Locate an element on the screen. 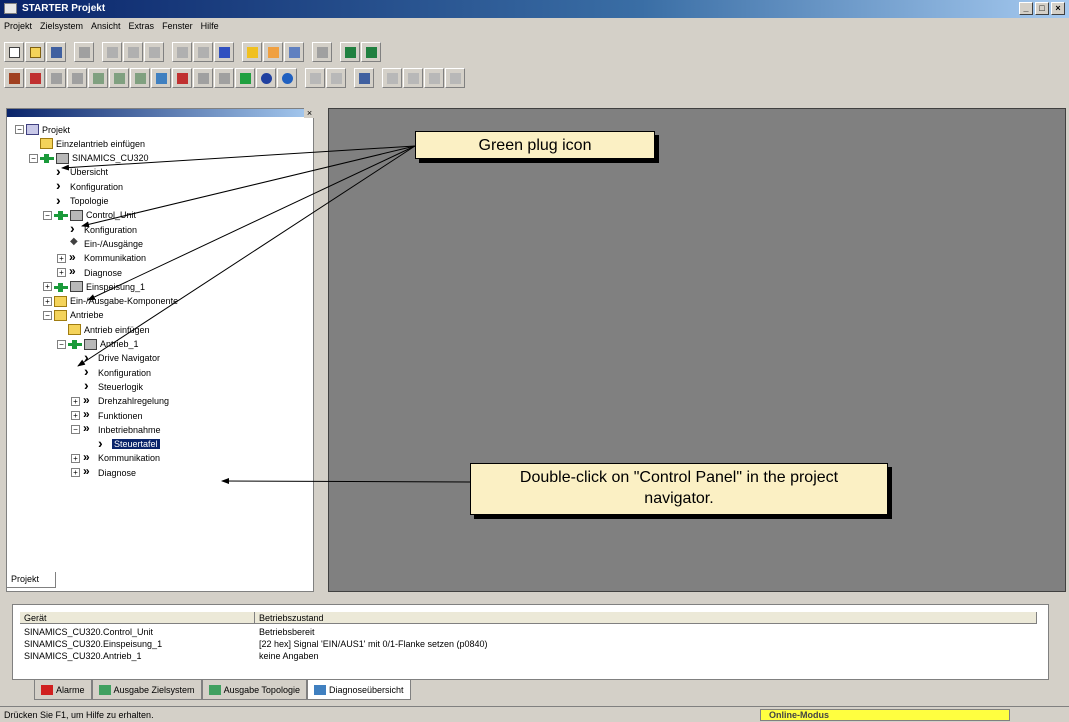  cut-button is located at coordinates (112, 52).